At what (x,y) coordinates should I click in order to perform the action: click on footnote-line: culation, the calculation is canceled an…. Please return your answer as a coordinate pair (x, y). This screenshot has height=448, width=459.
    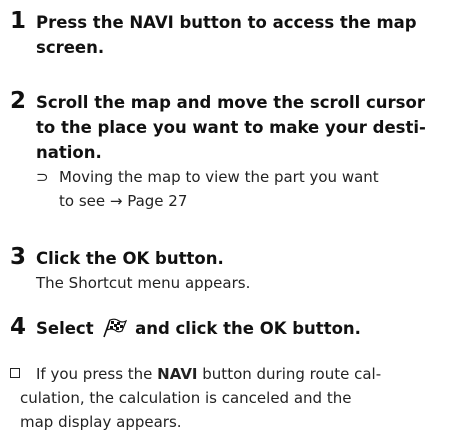
    Looking at the image, I should click on (186, 398).